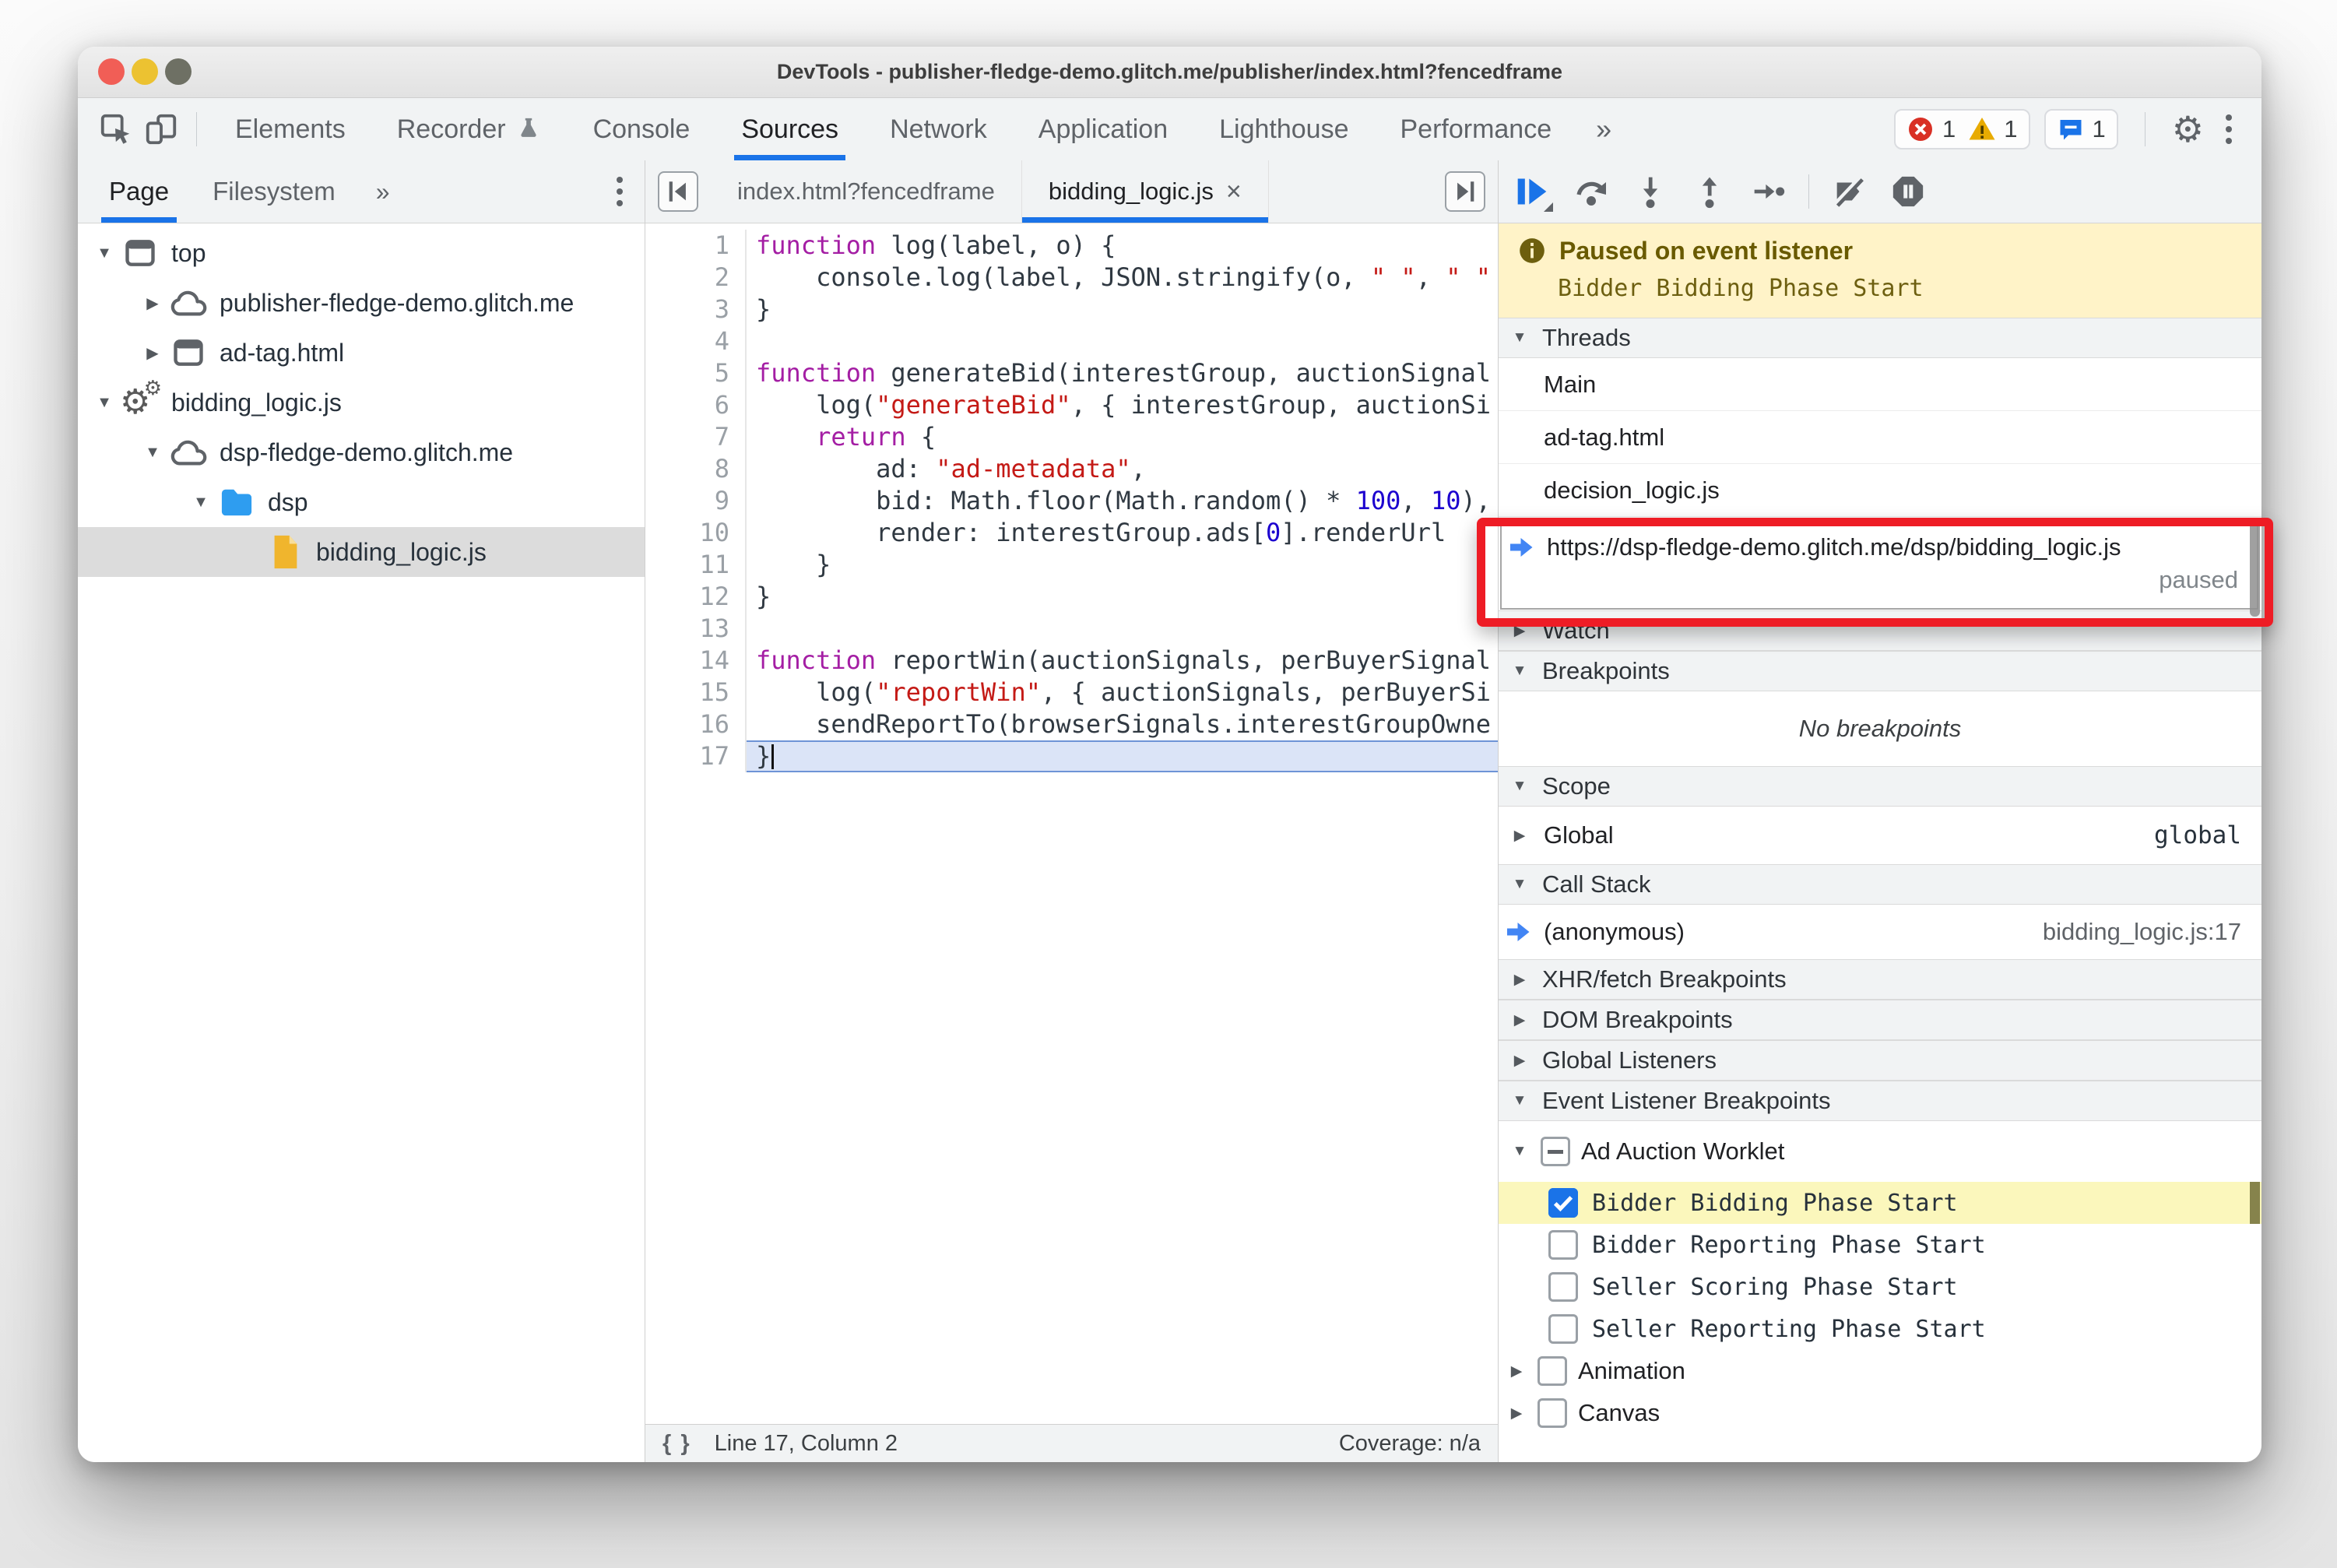 The height and width of the screenshot is (1568, 2337). What do you see at coordinates (1880, 1020) in the screenshot?
I see `section-dom-breakpoints: ▶ DOM Breakpoints` at bounding box center [1880, 1020].